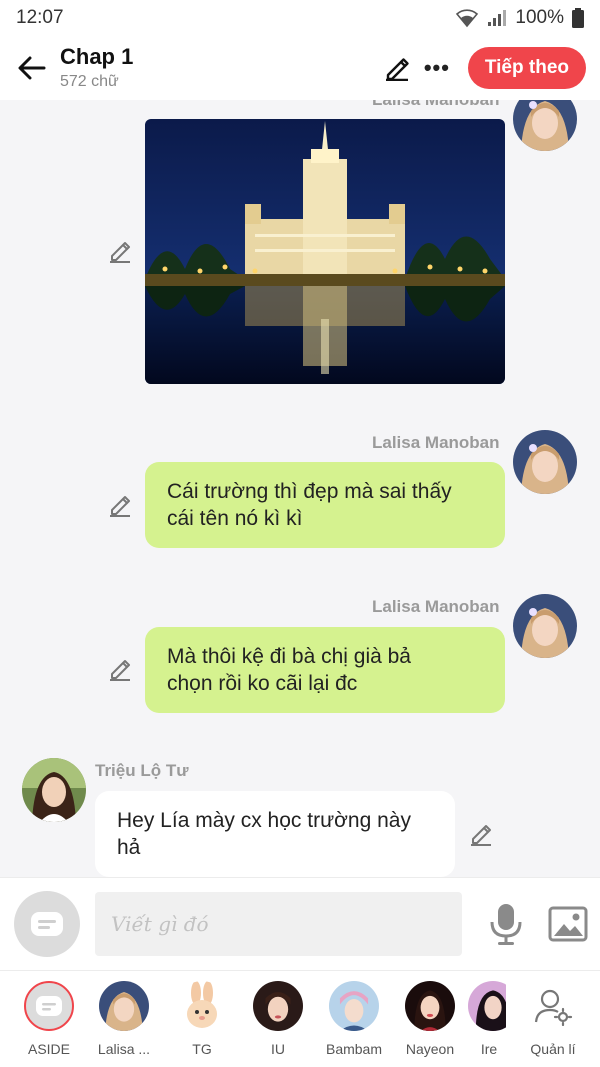  I want to click on message-line: Mà thôi kệ đi bà chị già bả, so click(289, 656).